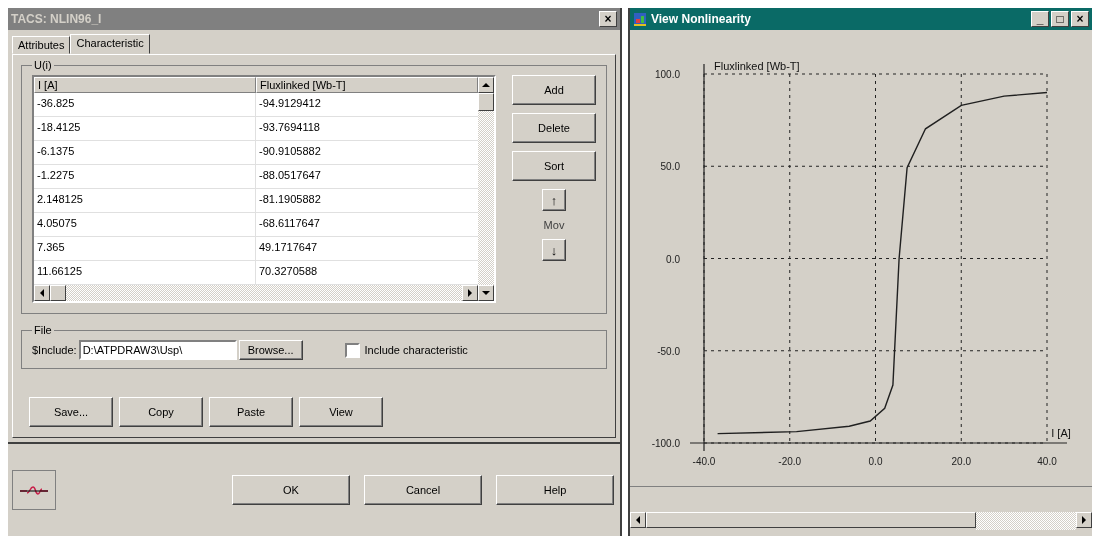 Image resolution: width=1093 pixels, height=536 pixels. Describe the element at coordinates (157, 350) in the screenshot. I see `path-field: D:\ATPDRAW3\Usp\` at that location.